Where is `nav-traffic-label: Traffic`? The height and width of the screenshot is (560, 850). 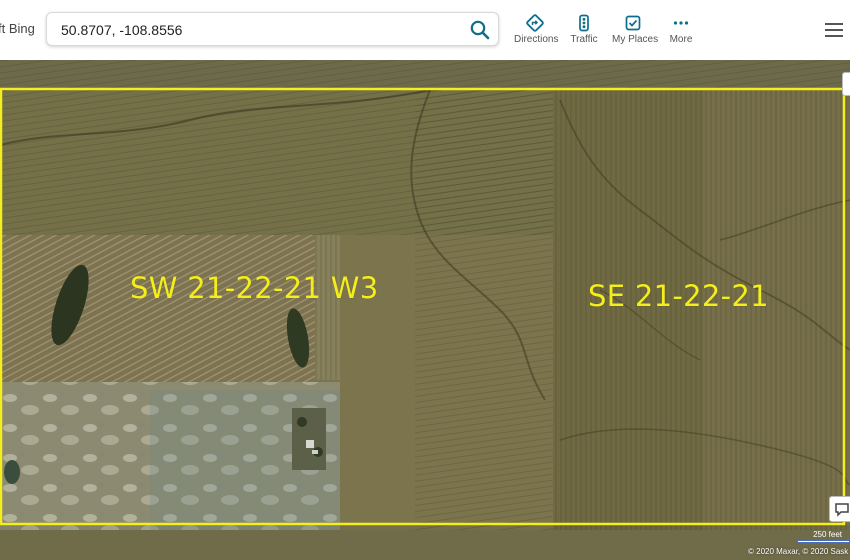
nav-traffic-label: Traffic is located at coordinates (584, 39).